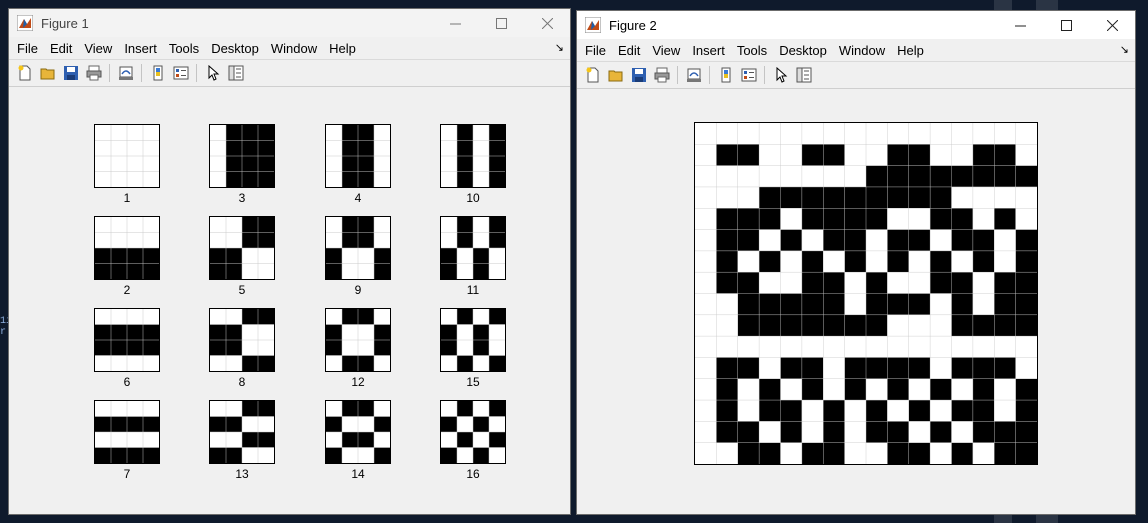 Image resolution: width=1148 pixels, height=523 pixels. Describe the element at coordinates (141, 73) in the screenshot. I see `toolbar-separator` at that location.